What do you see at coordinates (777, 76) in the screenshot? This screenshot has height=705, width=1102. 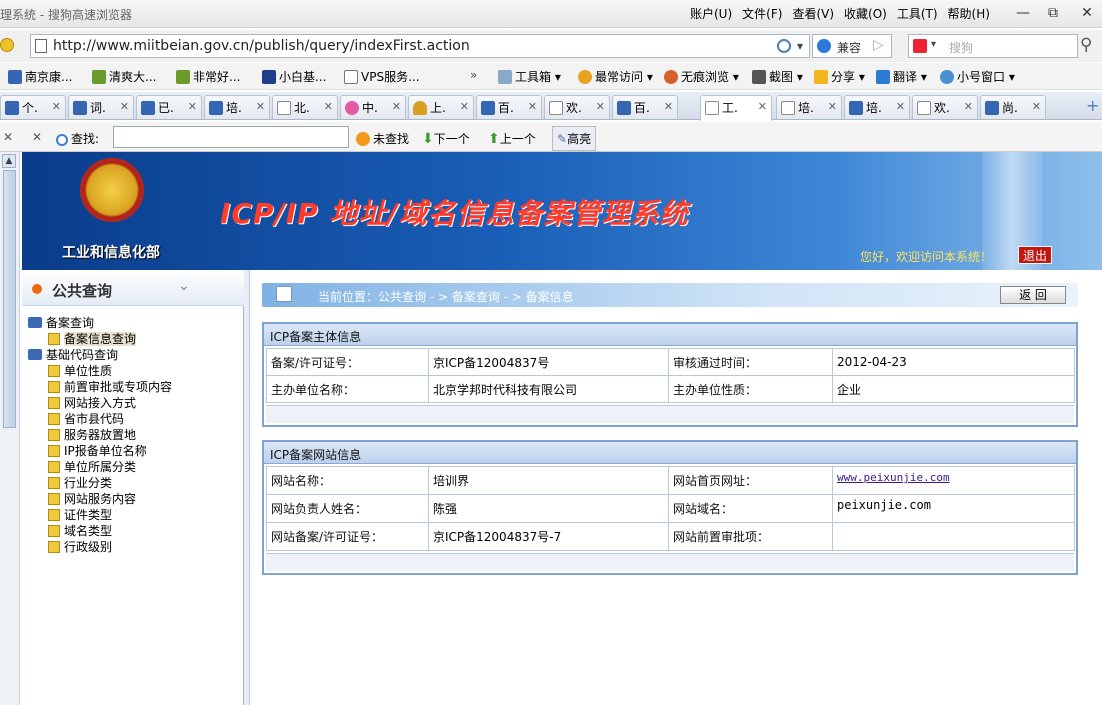 I see `tool-screenshot: 截图 ▾` at bounding box center [777, 76].